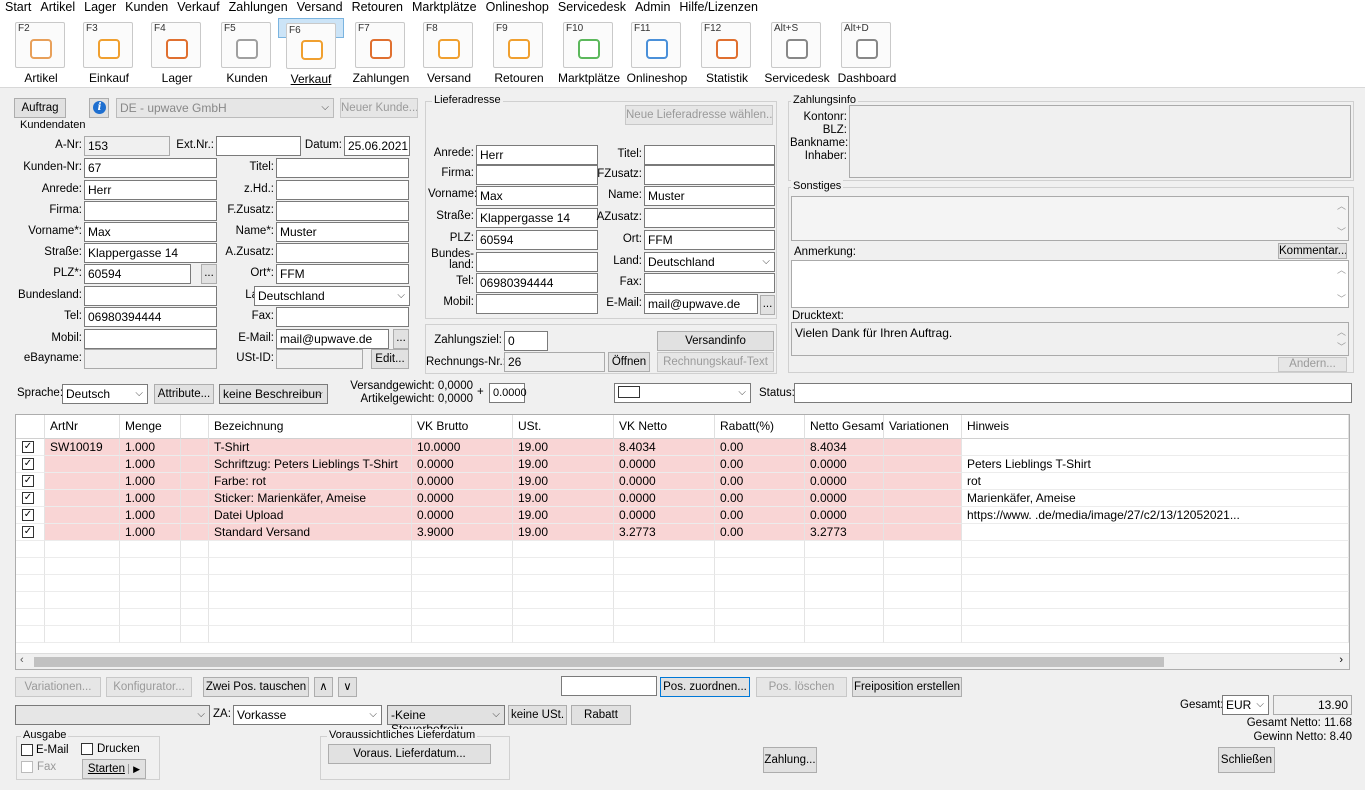 The image size is (1365, 790). Describe the element at coordinates (844, 427) in the screenshot. I see `column-header: Netto Gesamt` at that location.